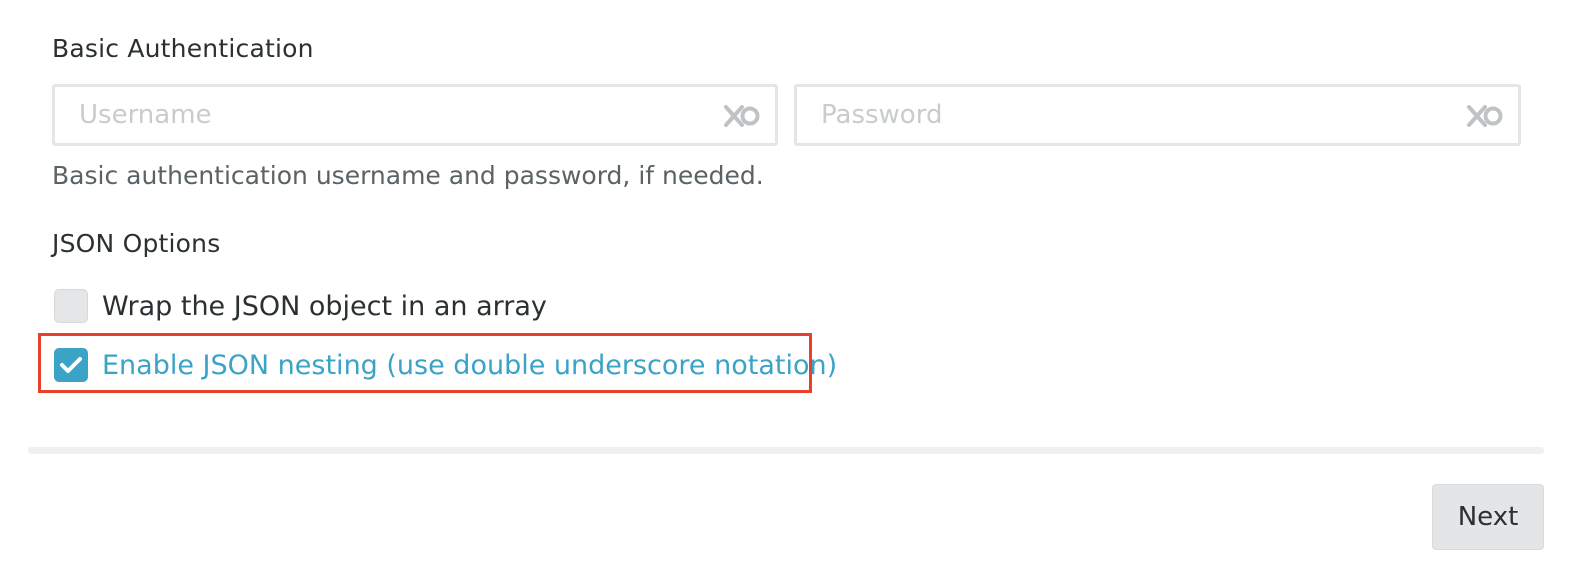  What do you see at coordinates (1488, 517) in the screenshot?
I see `next-button: Next` at bounding box center [1488, 517].